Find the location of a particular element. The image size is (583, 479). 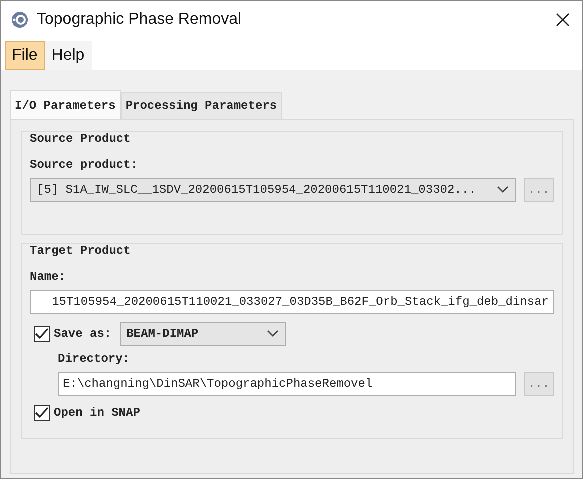

tab: Processing Parameters is located at coordinates (201, 105).